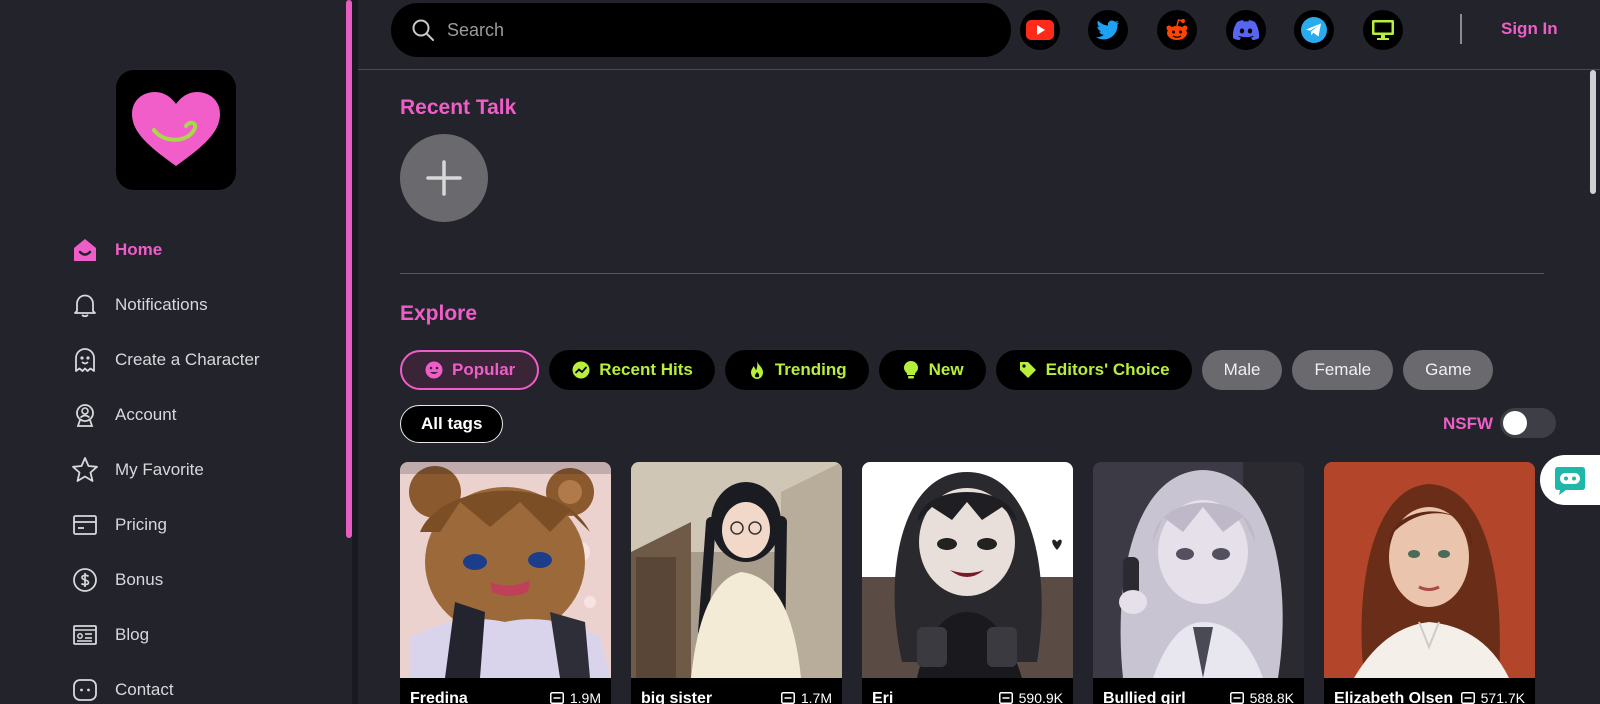  I want to click on sidebar-item-bonus: Bonus, so click(165, 579).